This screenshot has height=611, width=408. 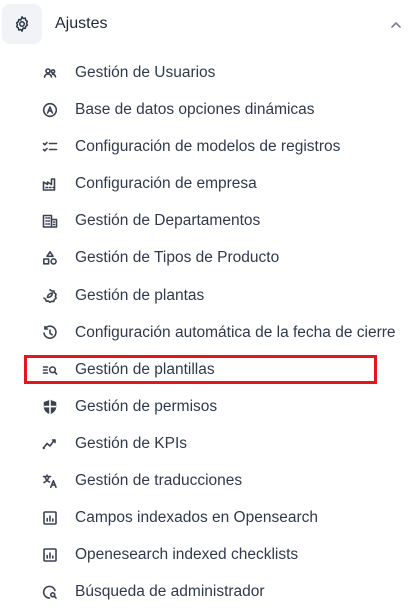 What do you see at coordinates (159, 481) in the screenshot?
I see `menu-item-label: Gestión de traducciones` at bounding box center [159, 481].